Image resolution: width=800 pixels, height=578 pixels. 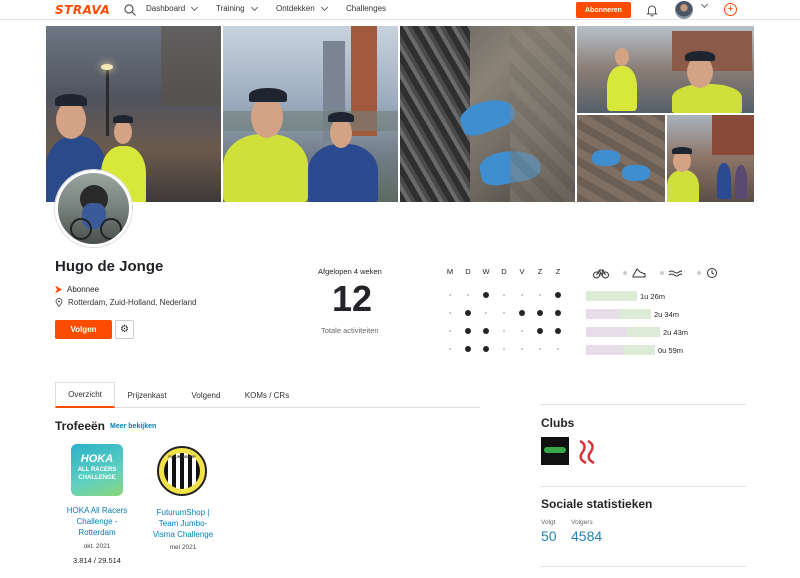 I want to click on subscribe-button: Abonneren, so click(x=603, y=10).